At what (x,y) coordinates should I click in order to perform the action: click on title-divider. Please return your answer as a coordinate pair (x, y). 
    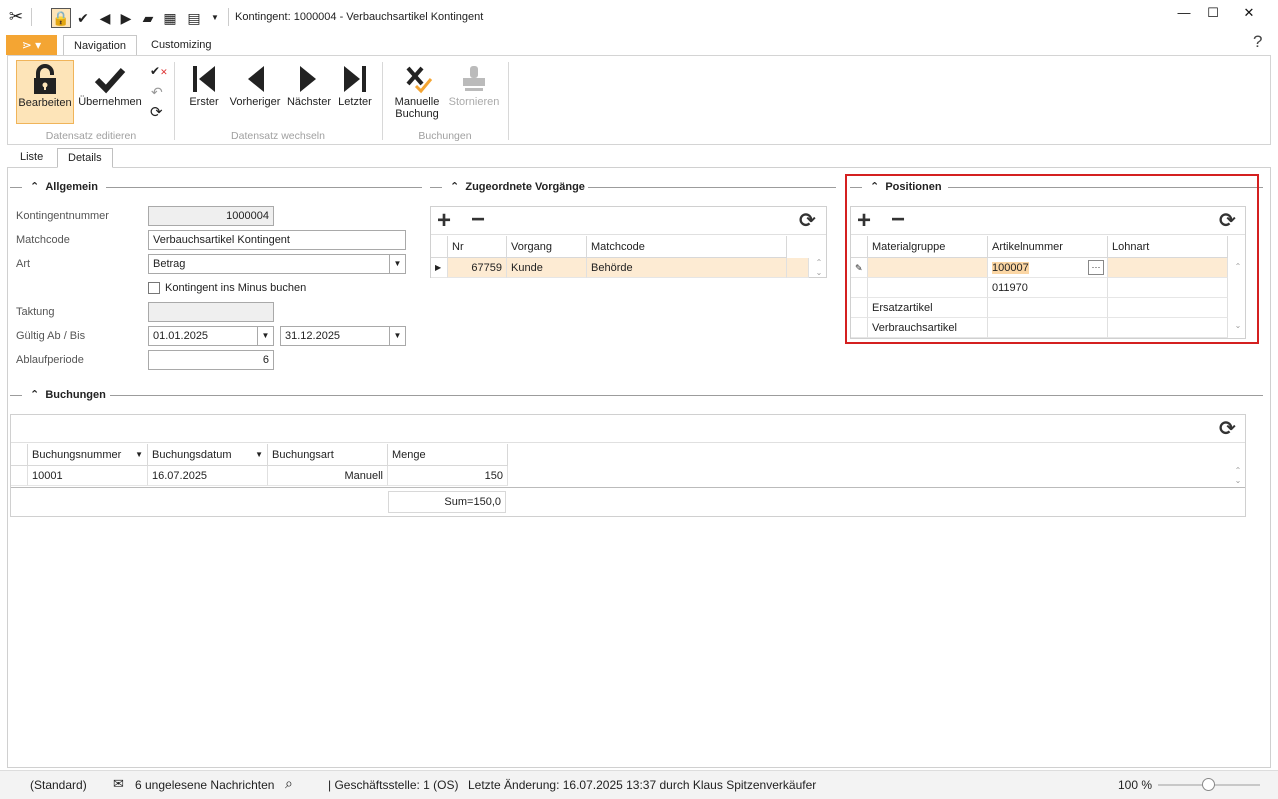
    Looking at the image, I should click on (228, 17).